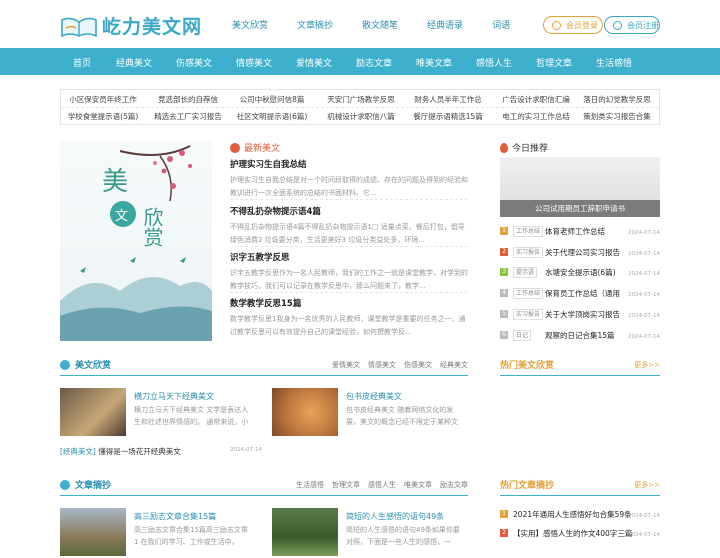 The height and width of the screenshot is (558, 720). I want to click on tag-link: 餐厅提示语精选15篇, so click(448, 116).